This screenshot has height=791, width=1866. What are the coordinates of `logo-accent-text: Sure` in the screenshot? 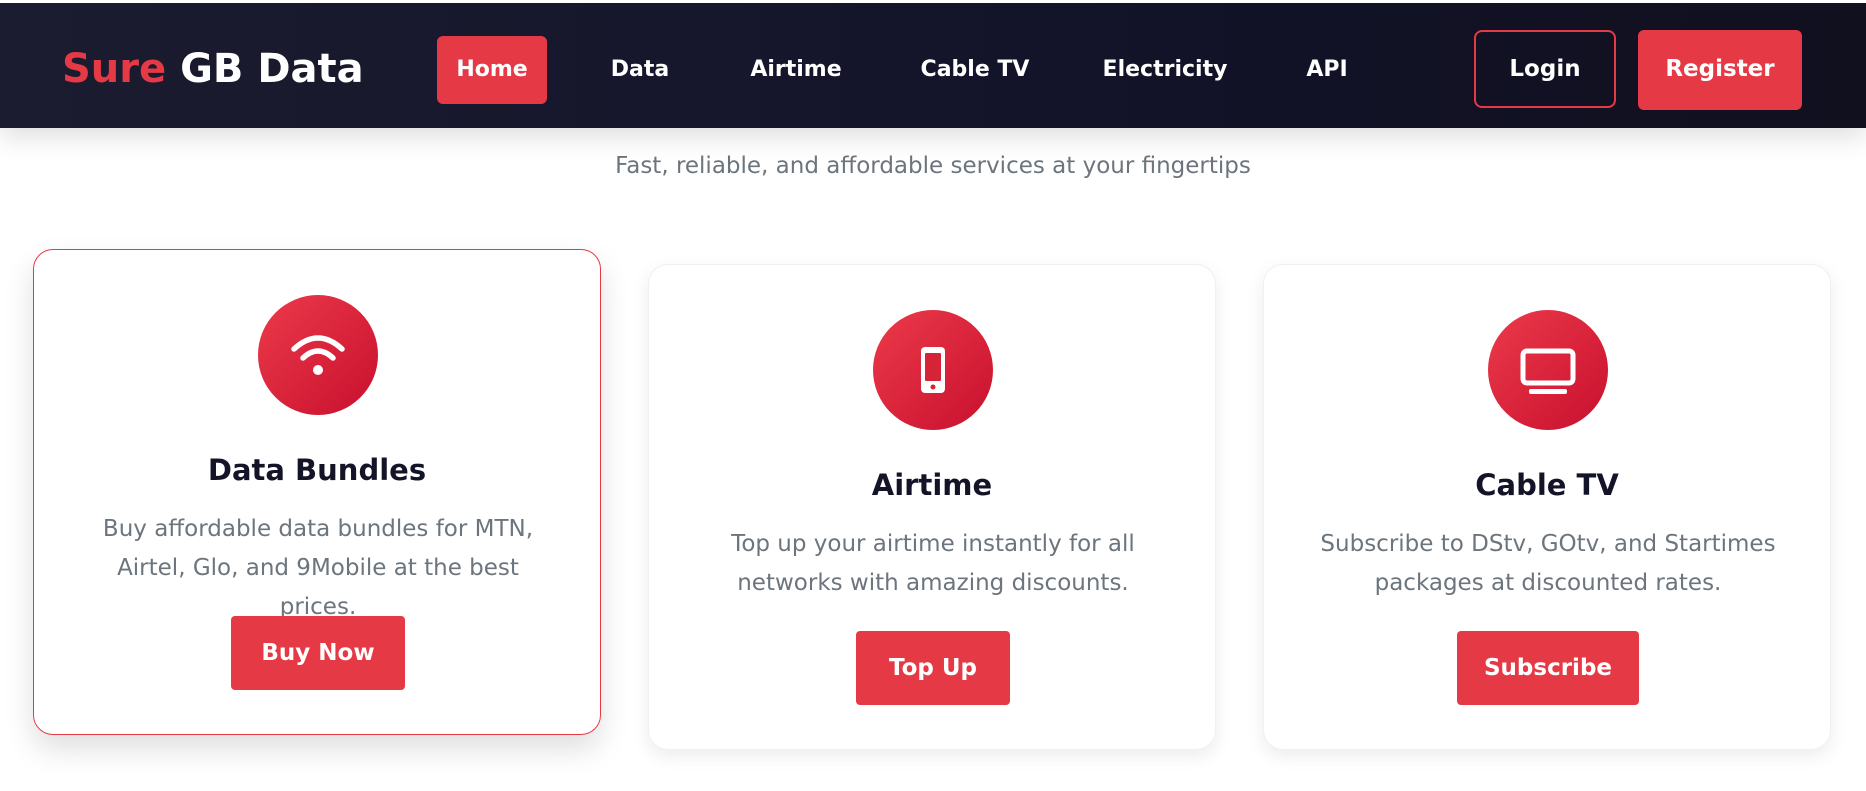 It's located at (114, 69).